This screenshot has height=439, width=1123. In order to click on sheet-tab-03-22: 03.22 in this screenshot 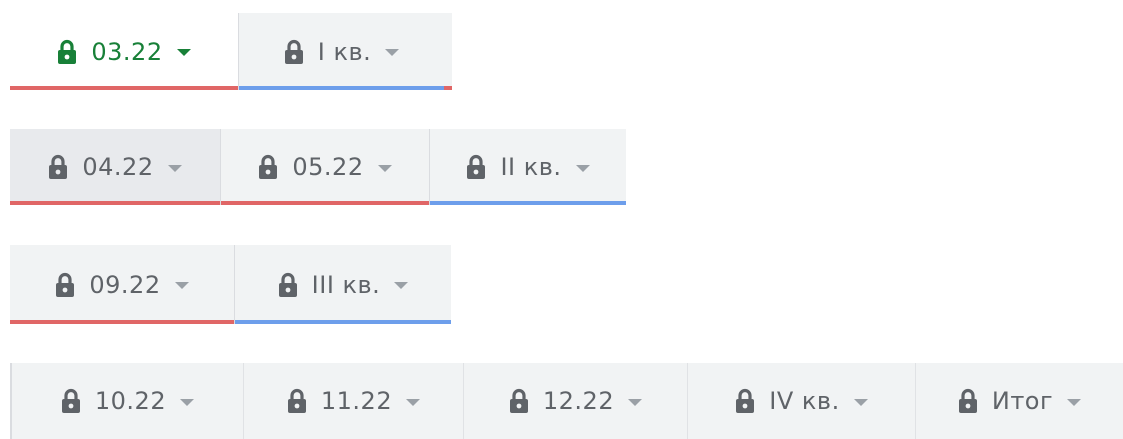, I will do `click(124, 51)`.